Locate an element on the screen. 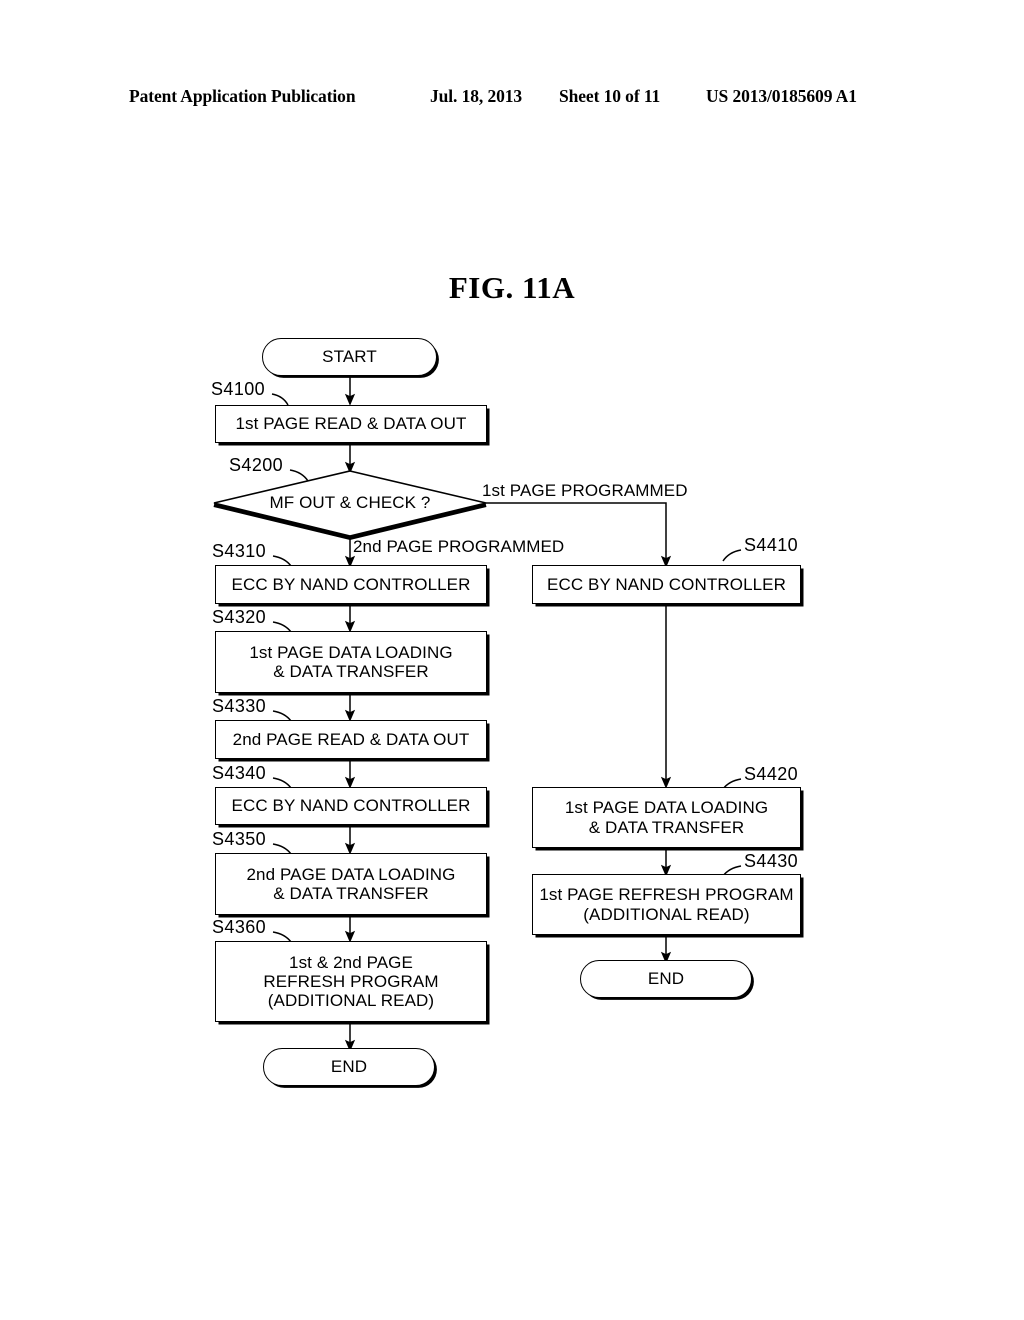 The width and height of the screenshot is (1024, 1320). step-label-s4340: S4340 is located at coordinates (239, 773).